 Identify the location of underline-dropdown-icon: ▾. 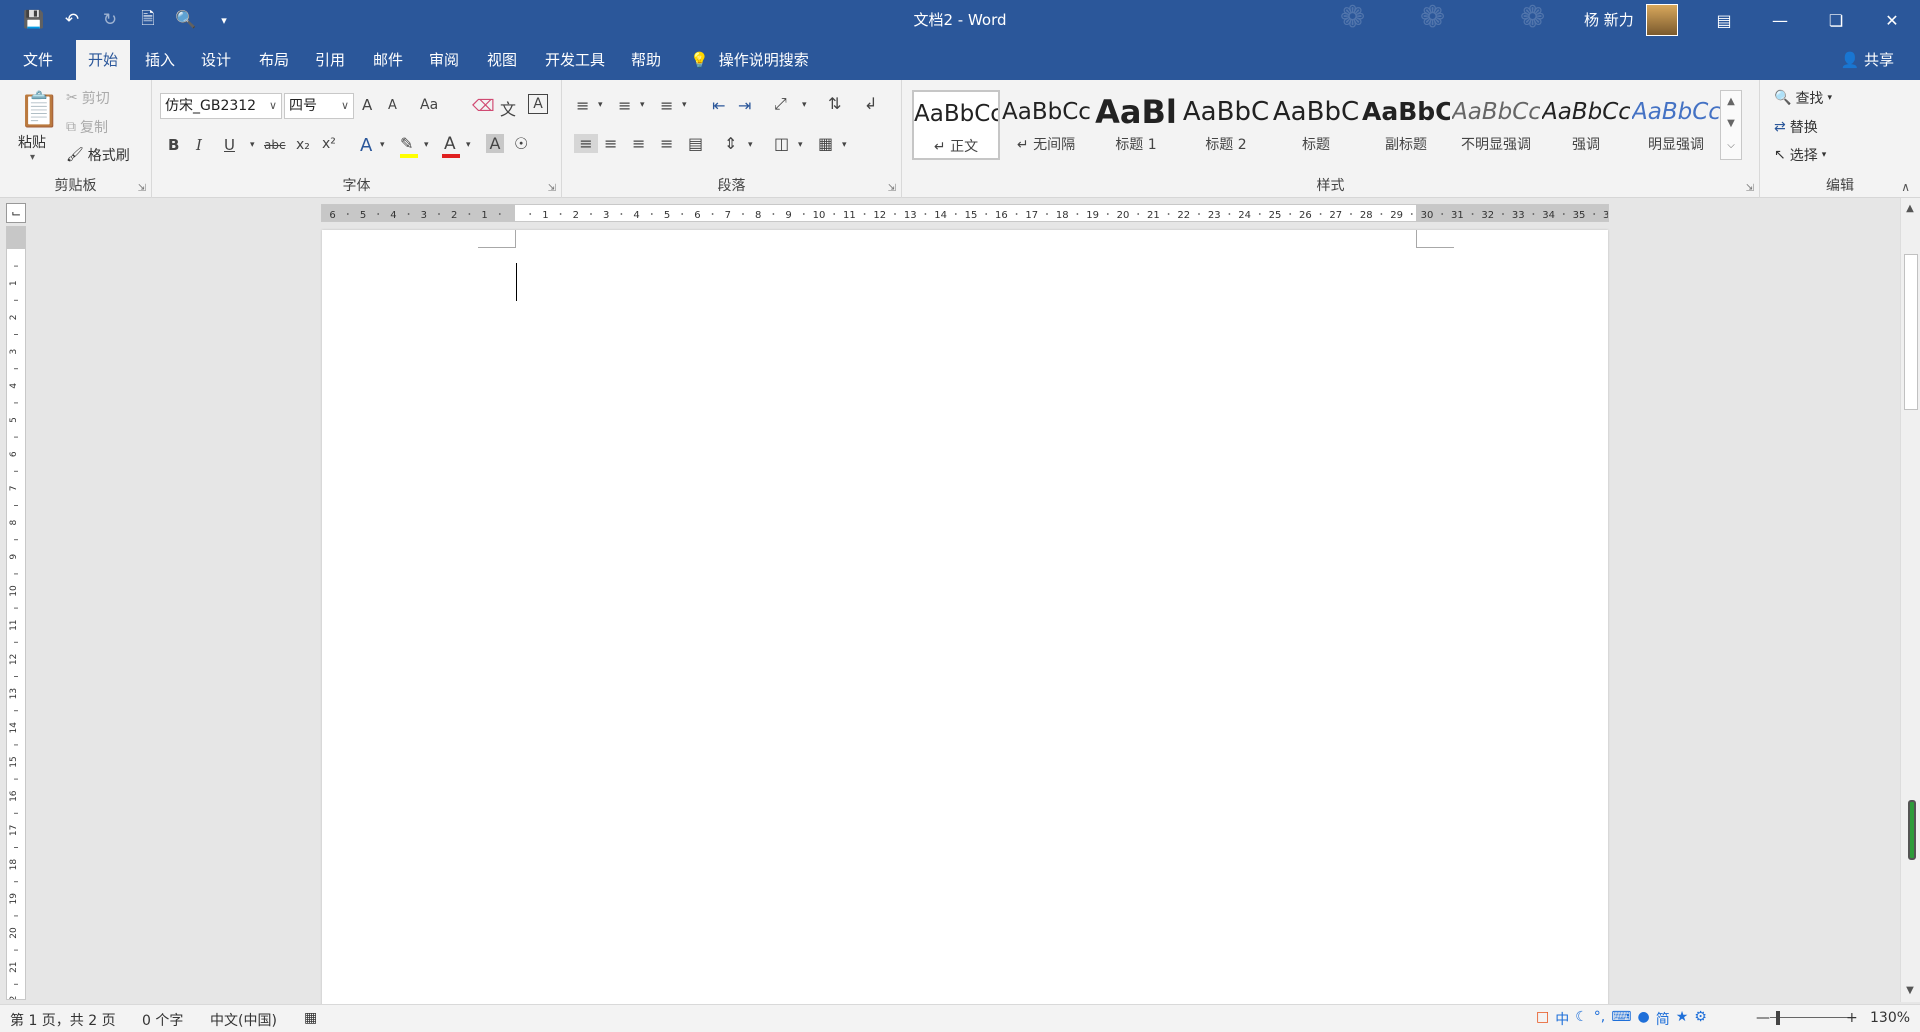
(252, 145).